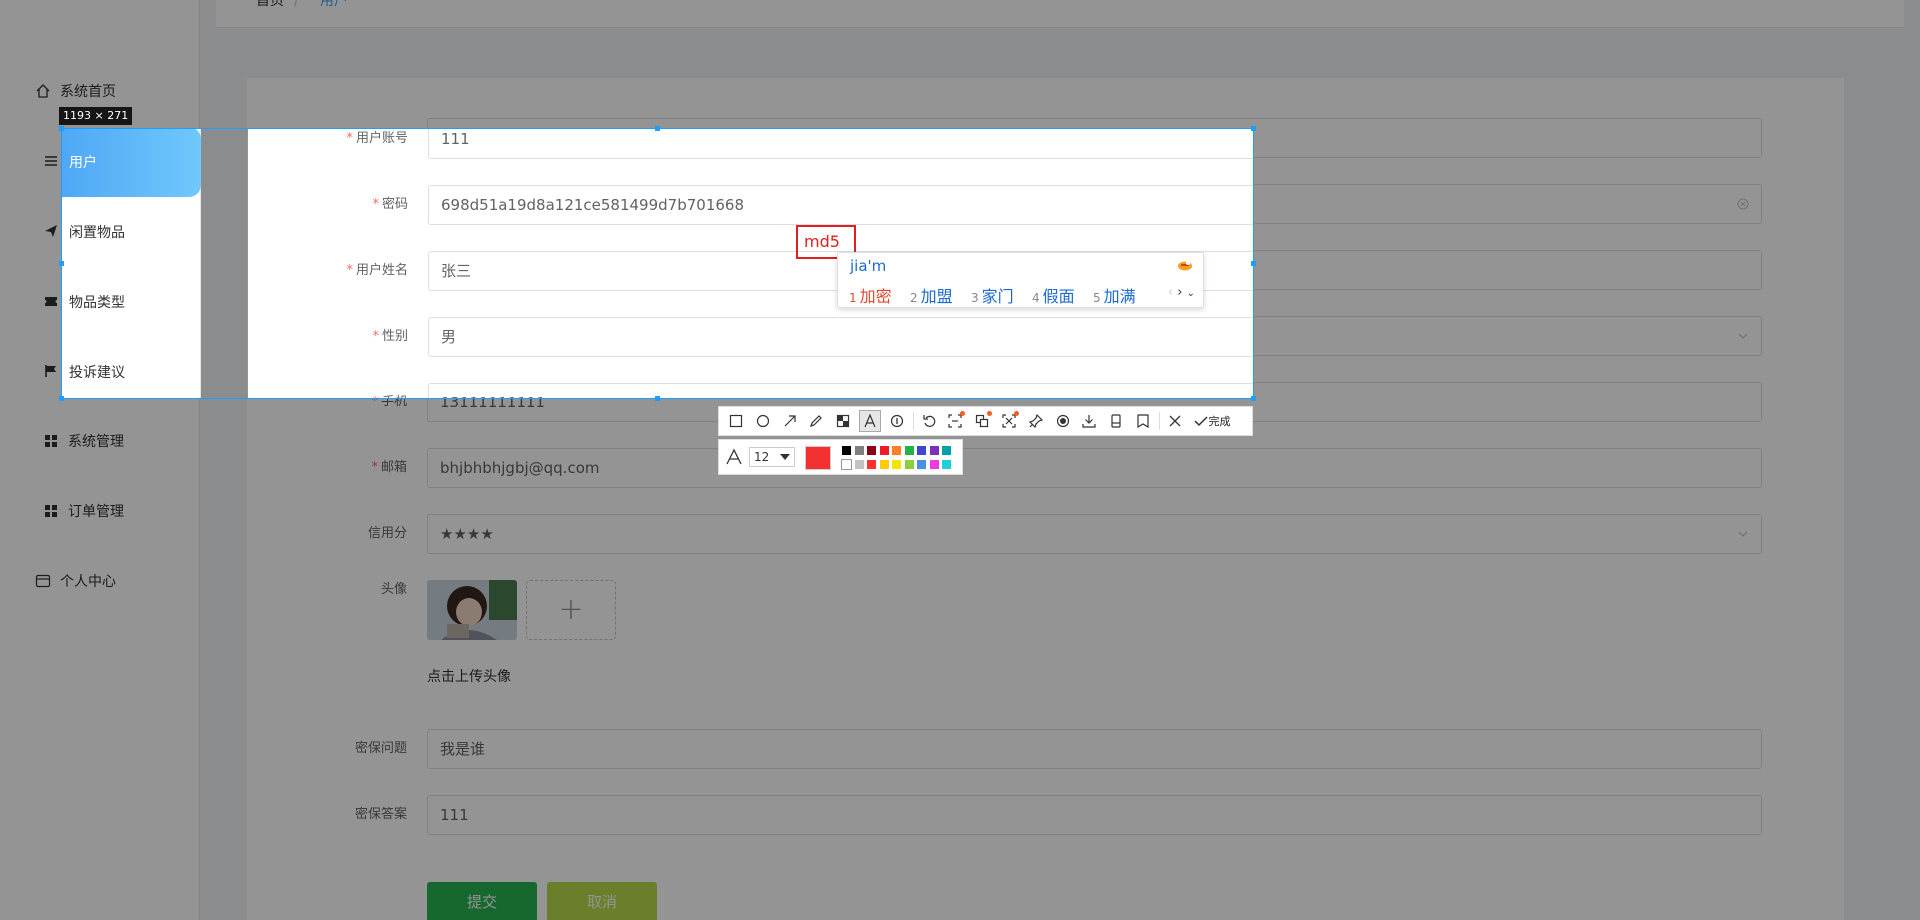 The height and width of the screenshot is (920, 1920). I want to click on phone-input: 13111111111, so click(840, 390).